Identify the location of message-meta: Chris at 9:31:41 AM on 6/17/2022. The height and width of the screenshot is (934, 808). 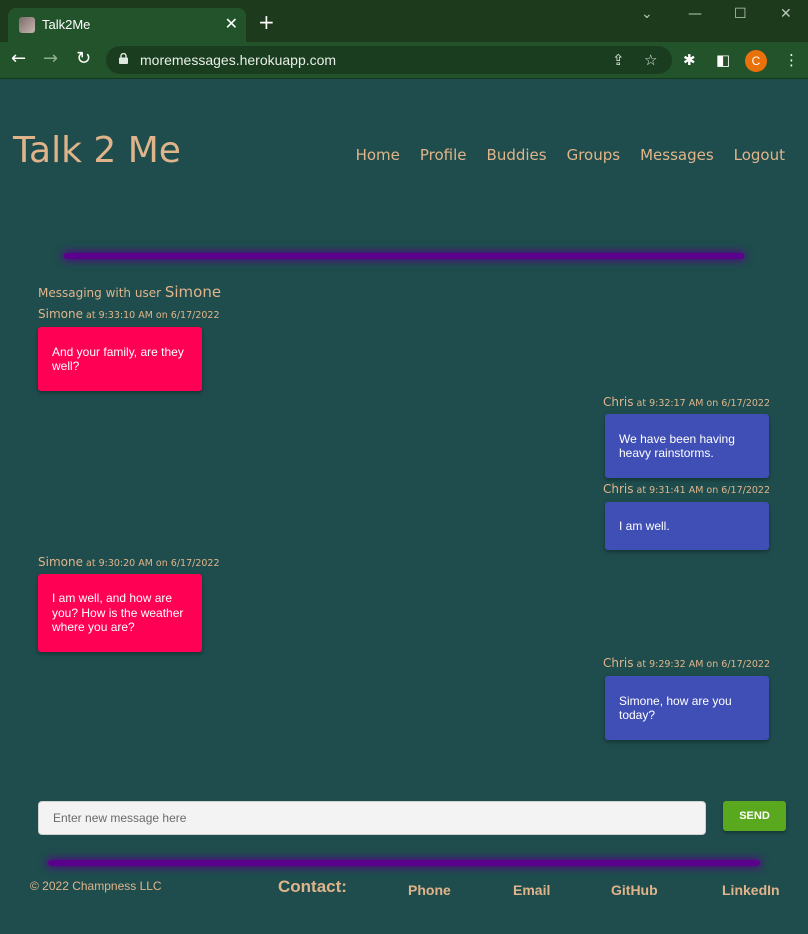
(686, 489).